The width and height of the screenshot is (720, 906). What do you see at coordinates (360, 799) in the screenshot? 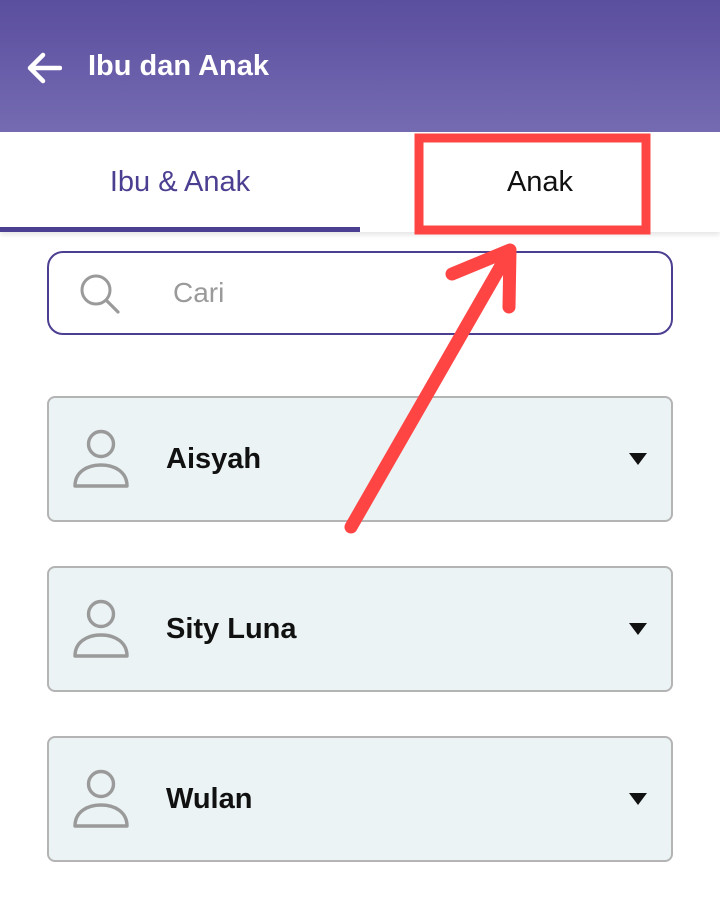
I see `list-item: Wulan` at bounding box center [360, 799].